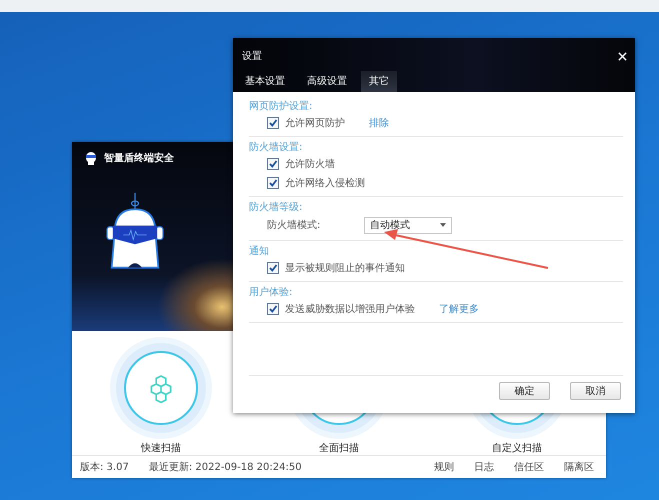 The image size is (659, 500). Describe the element at coordinates (276, 207) in the screenshot. I see `section-title: 防火墙等级:` at that location.